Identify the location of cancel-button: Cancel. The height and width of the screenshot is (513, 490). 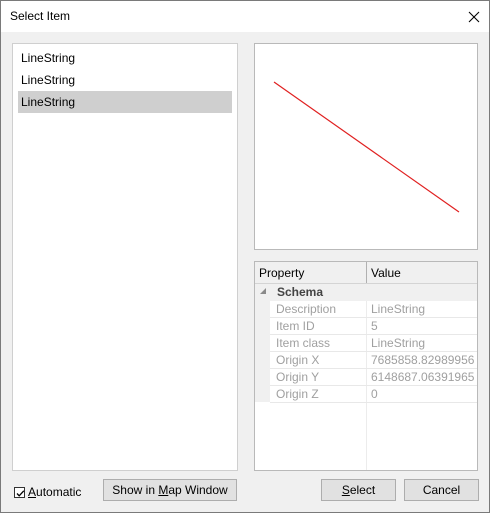
(441, 490).